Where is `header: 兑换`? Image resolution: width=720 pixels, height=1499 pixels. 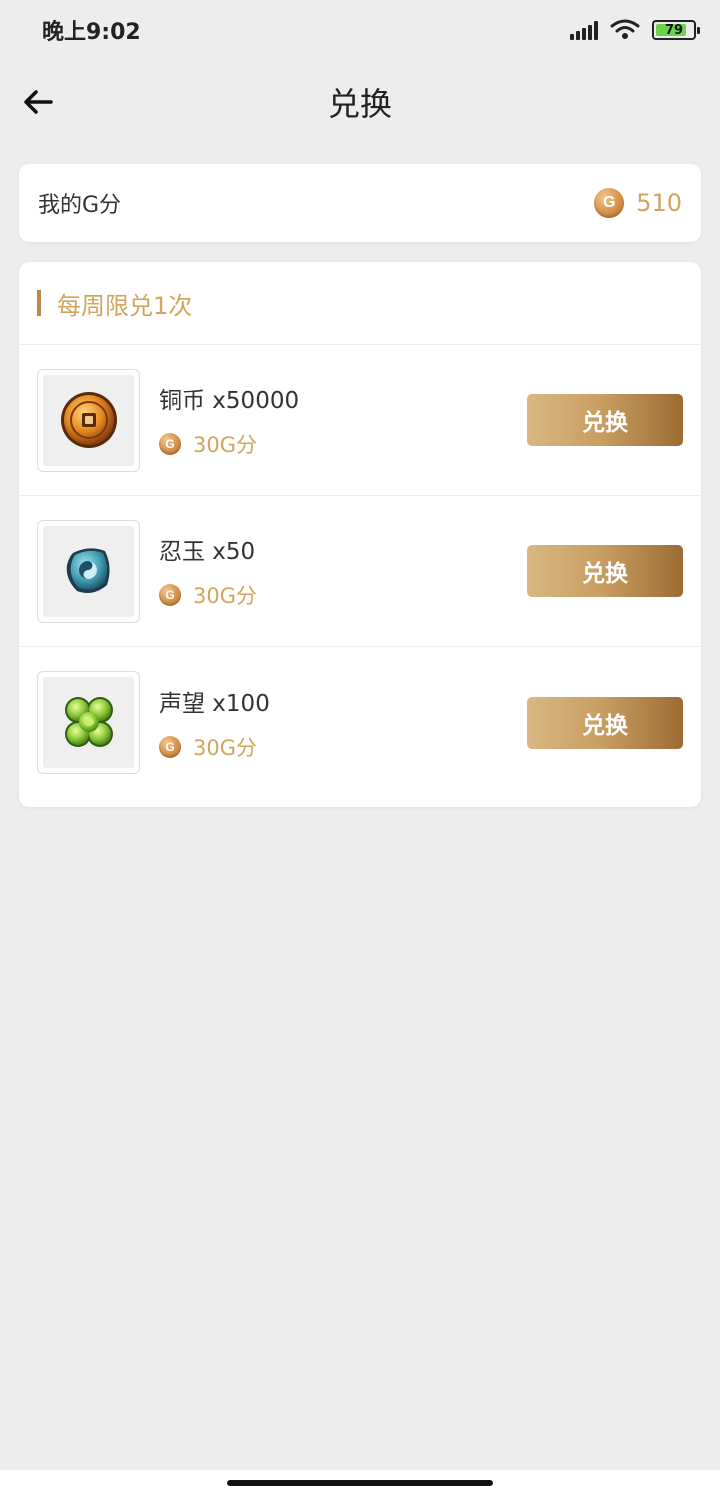 header: 兑换 is located at coordinates (360, 102).